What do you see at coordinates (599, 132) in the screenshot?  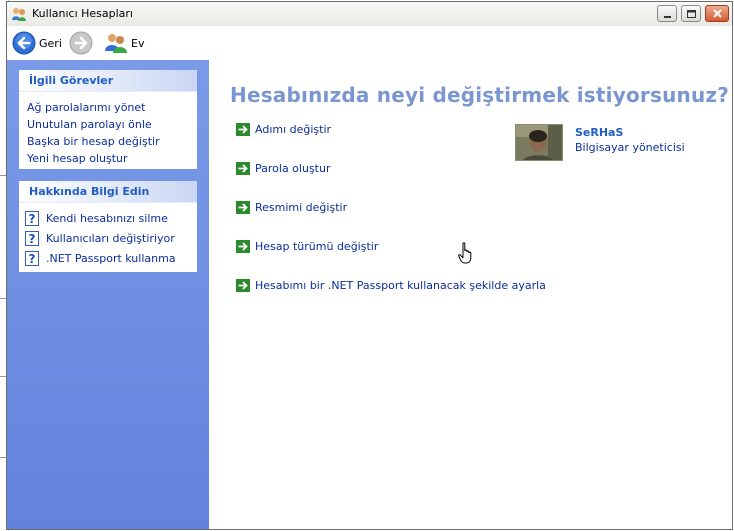 I see `user-name: SeRHaS` at bounding box center [599, 132].